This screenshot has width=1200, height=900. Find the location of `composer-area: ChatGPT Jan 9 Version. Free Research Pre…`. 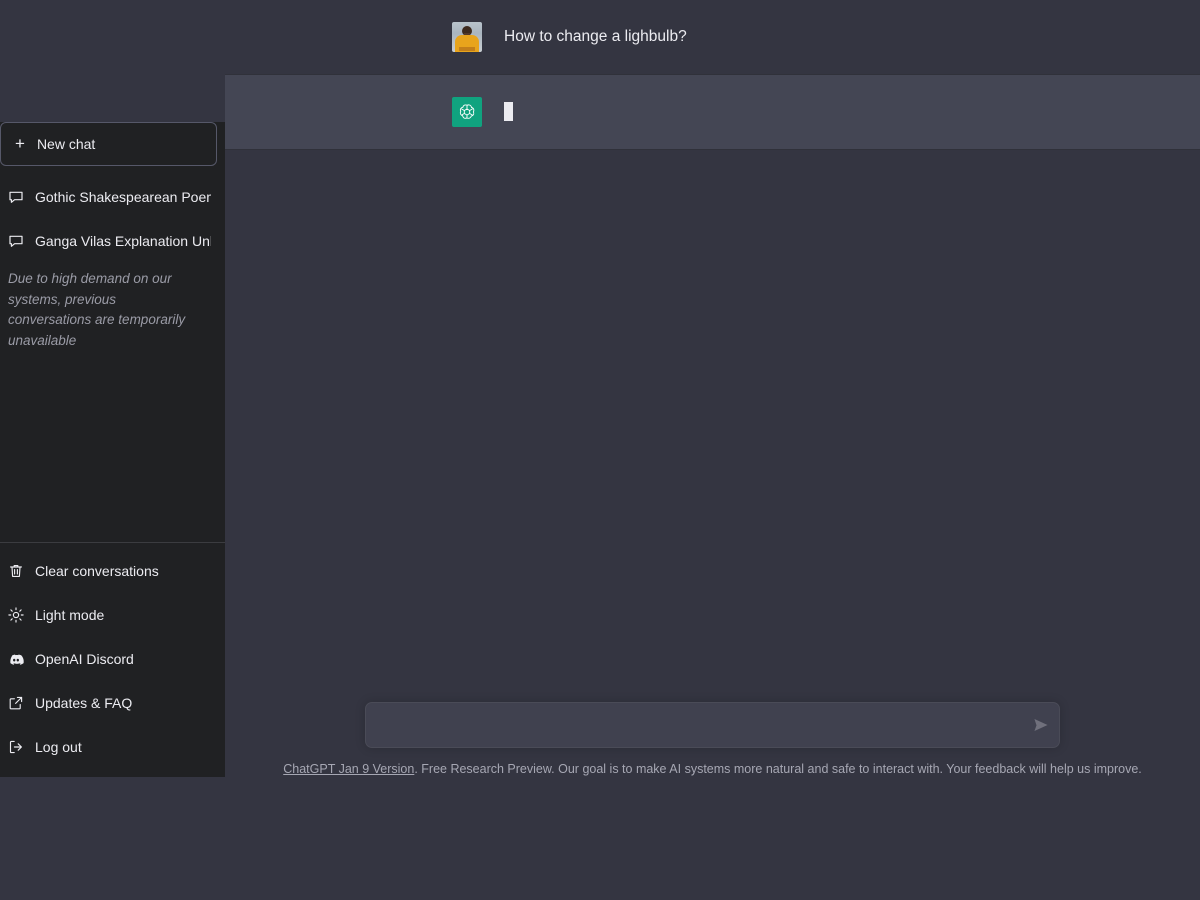

composer-area: ChatGPT Jan 9 Version. Free Research Pre… is located at coordinates (712, 740).